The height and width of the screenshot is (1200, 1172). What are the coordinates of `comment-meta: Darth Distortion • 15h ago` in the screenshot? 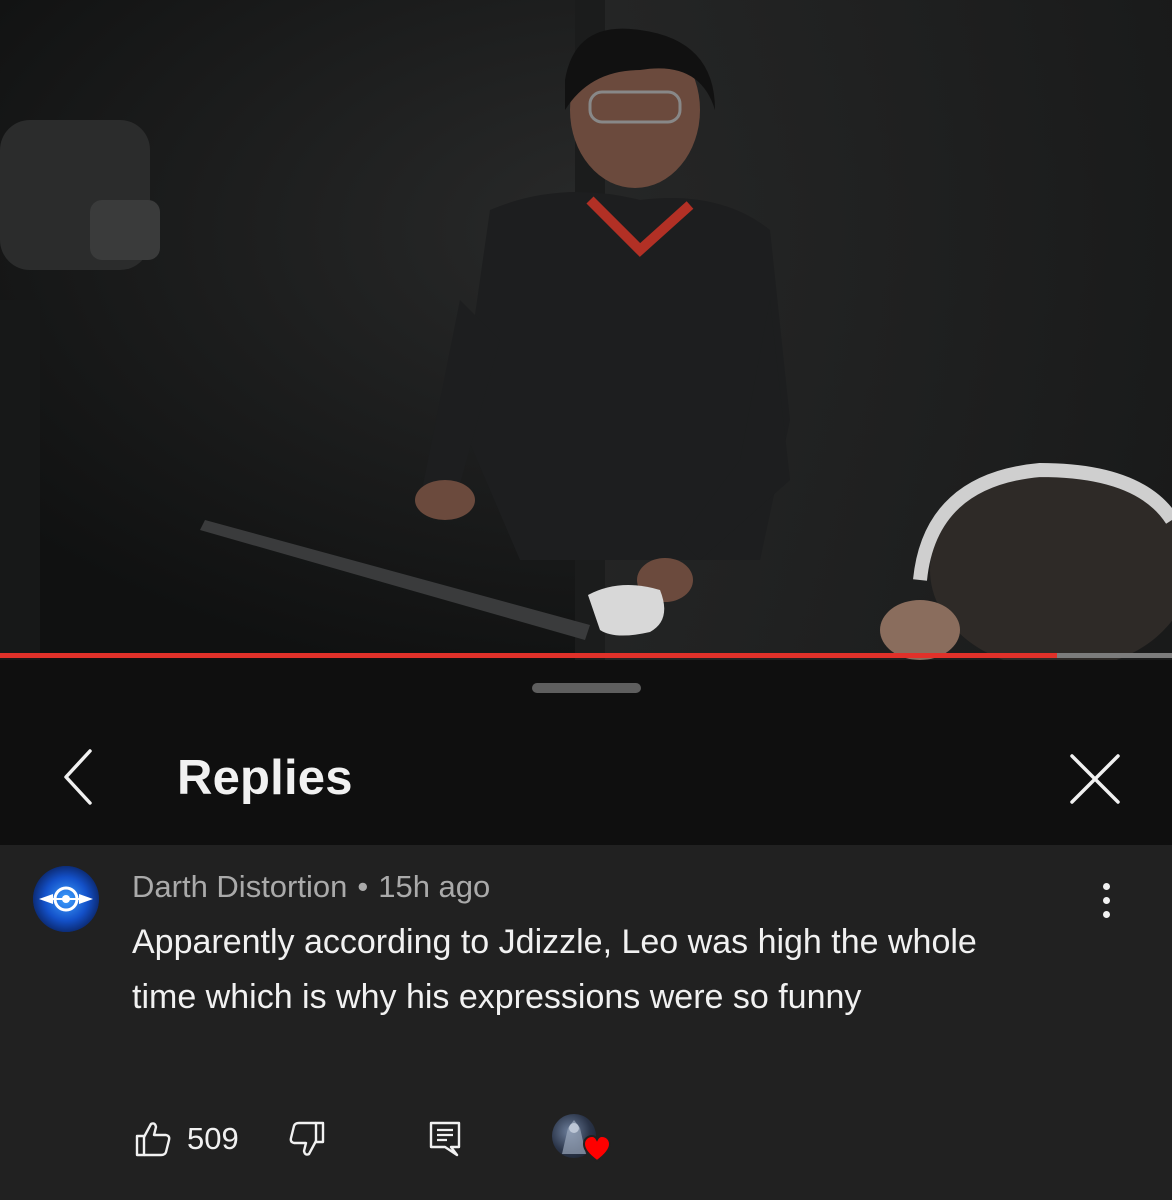 It's located at (311, 887).